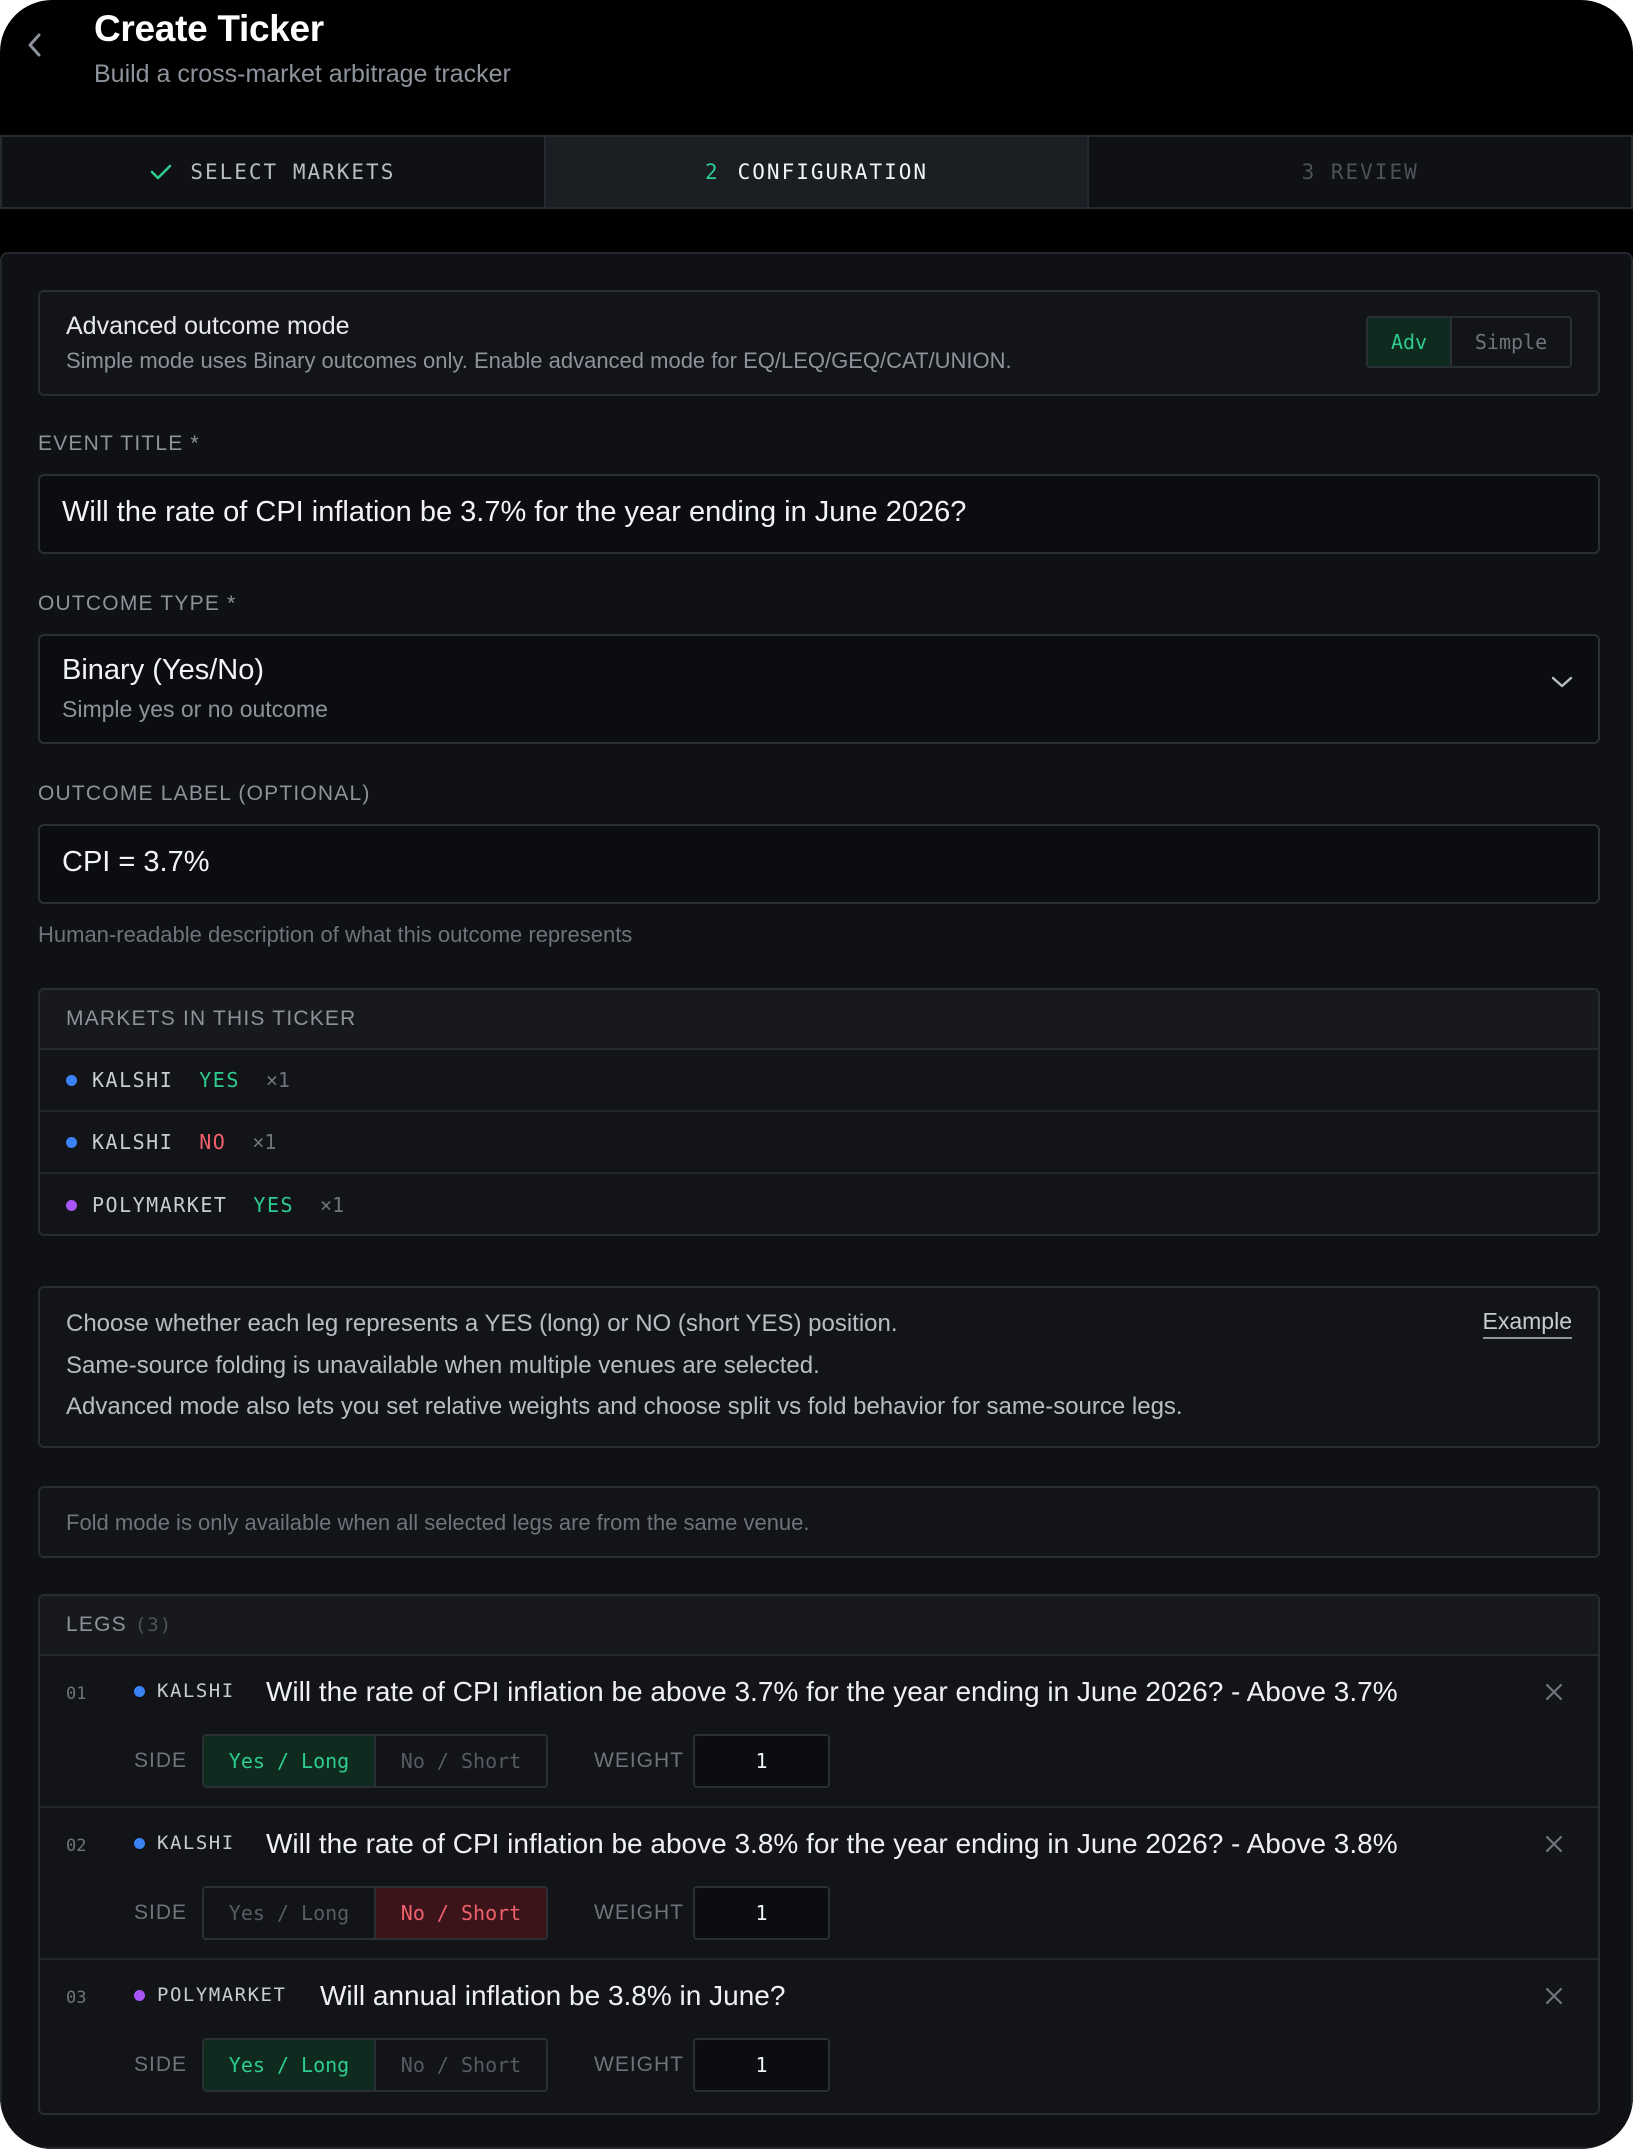  I want to click on legs-count: (3), so click(153, 1625).